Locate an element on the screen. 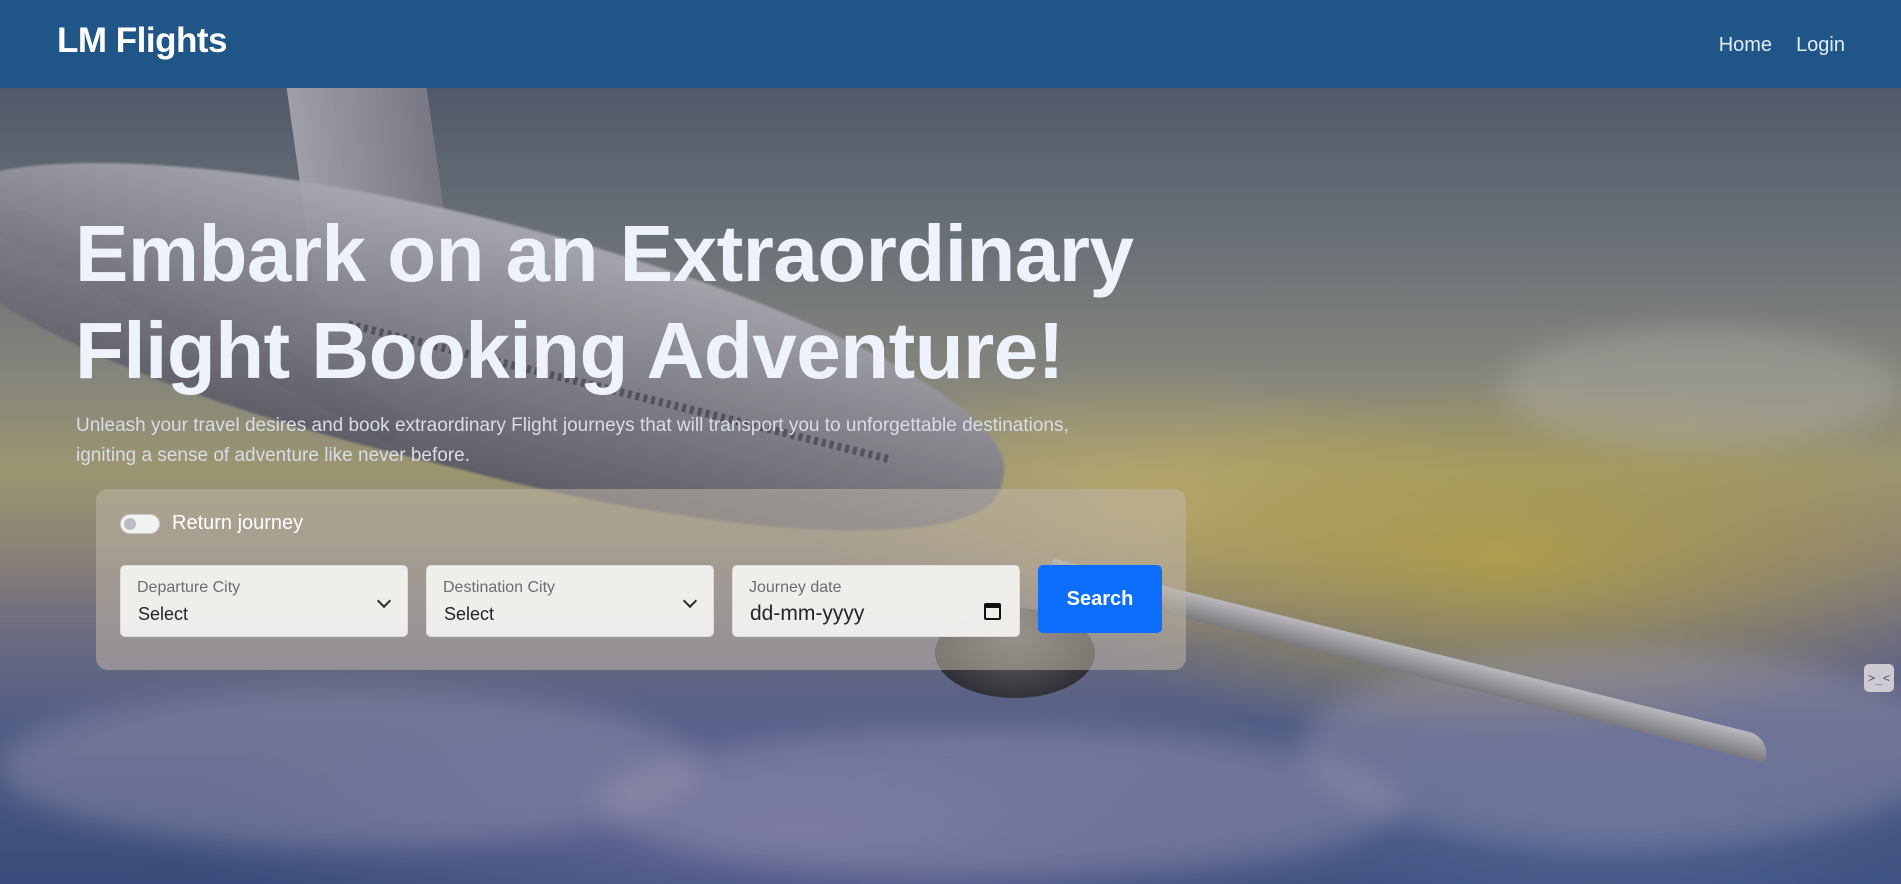 The width and height of the screenshot is (1901, 884). departure-city-label: Departure City is located at coordinates (189, 587).